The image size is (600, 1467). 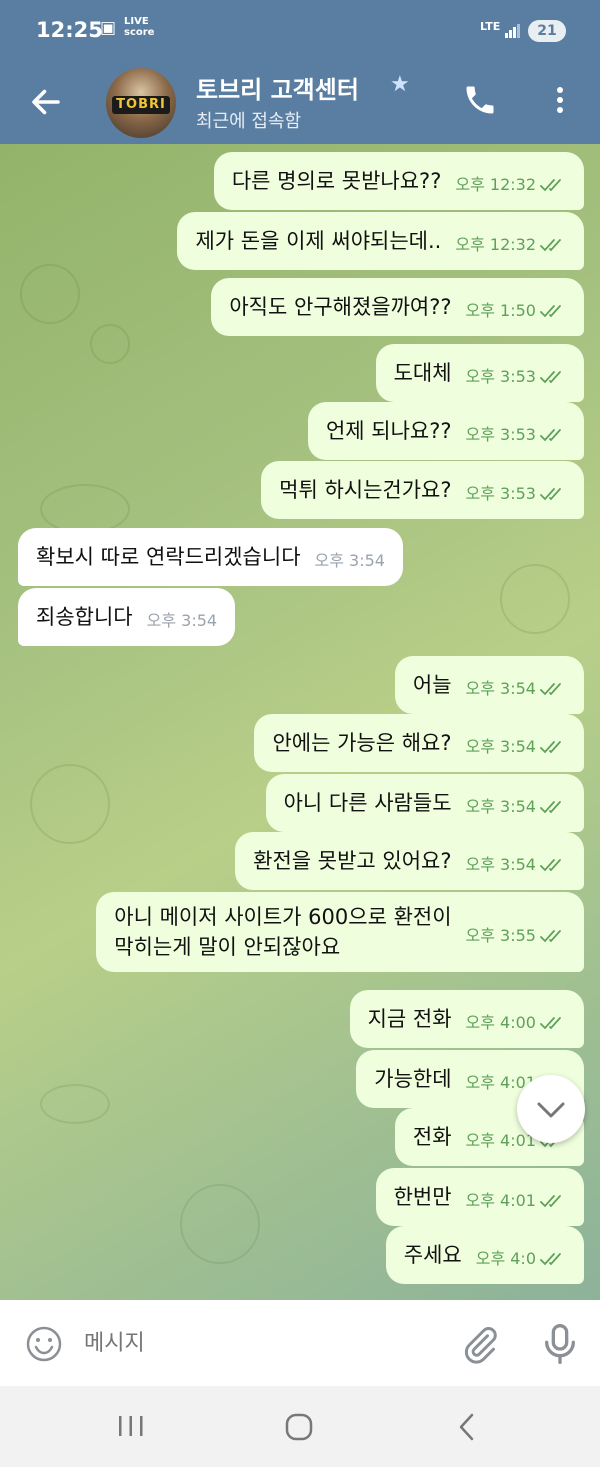 What do you see at coordinates (69, 30) in the screenshot?
I see `clock: 12:25` at bounding box center [69, 30].